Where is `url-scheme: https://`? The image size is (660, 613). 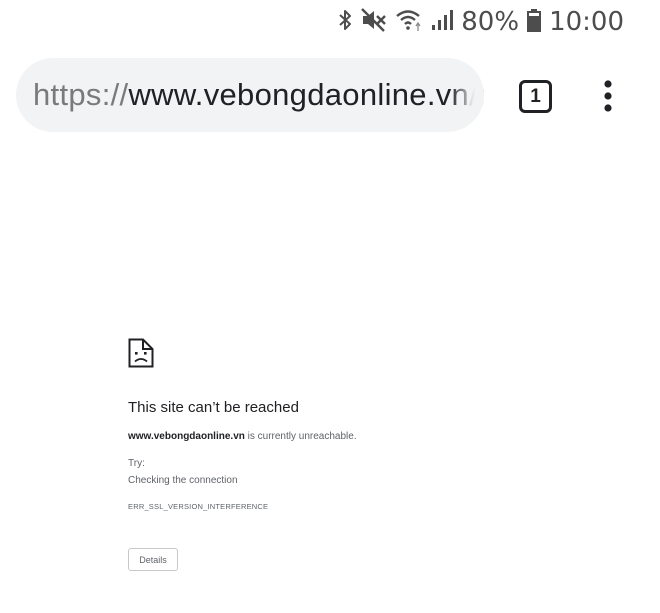
url-scheme: https:// is located at coordinates (81, 94).